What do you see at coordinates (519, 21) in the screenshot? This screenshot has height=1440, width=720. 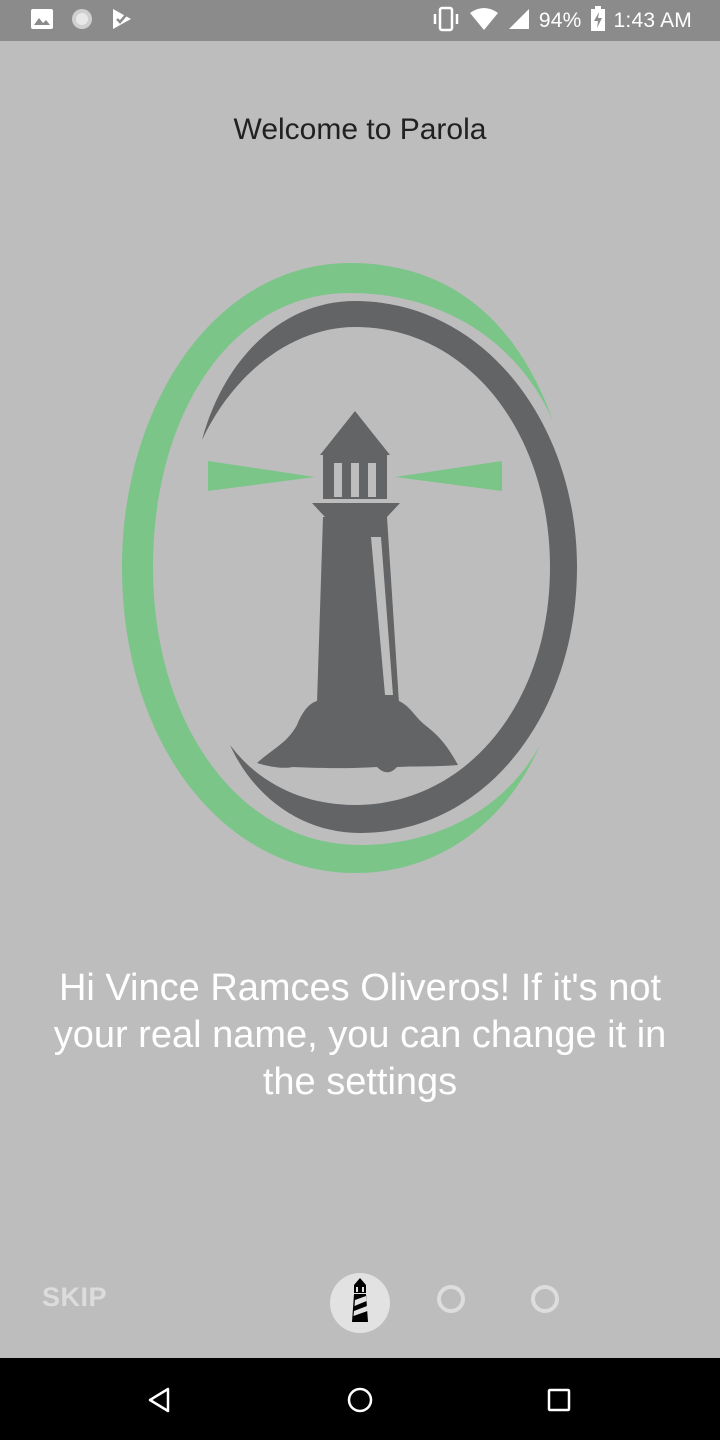 I see `signal-icon` at bounding box center [519, 21].